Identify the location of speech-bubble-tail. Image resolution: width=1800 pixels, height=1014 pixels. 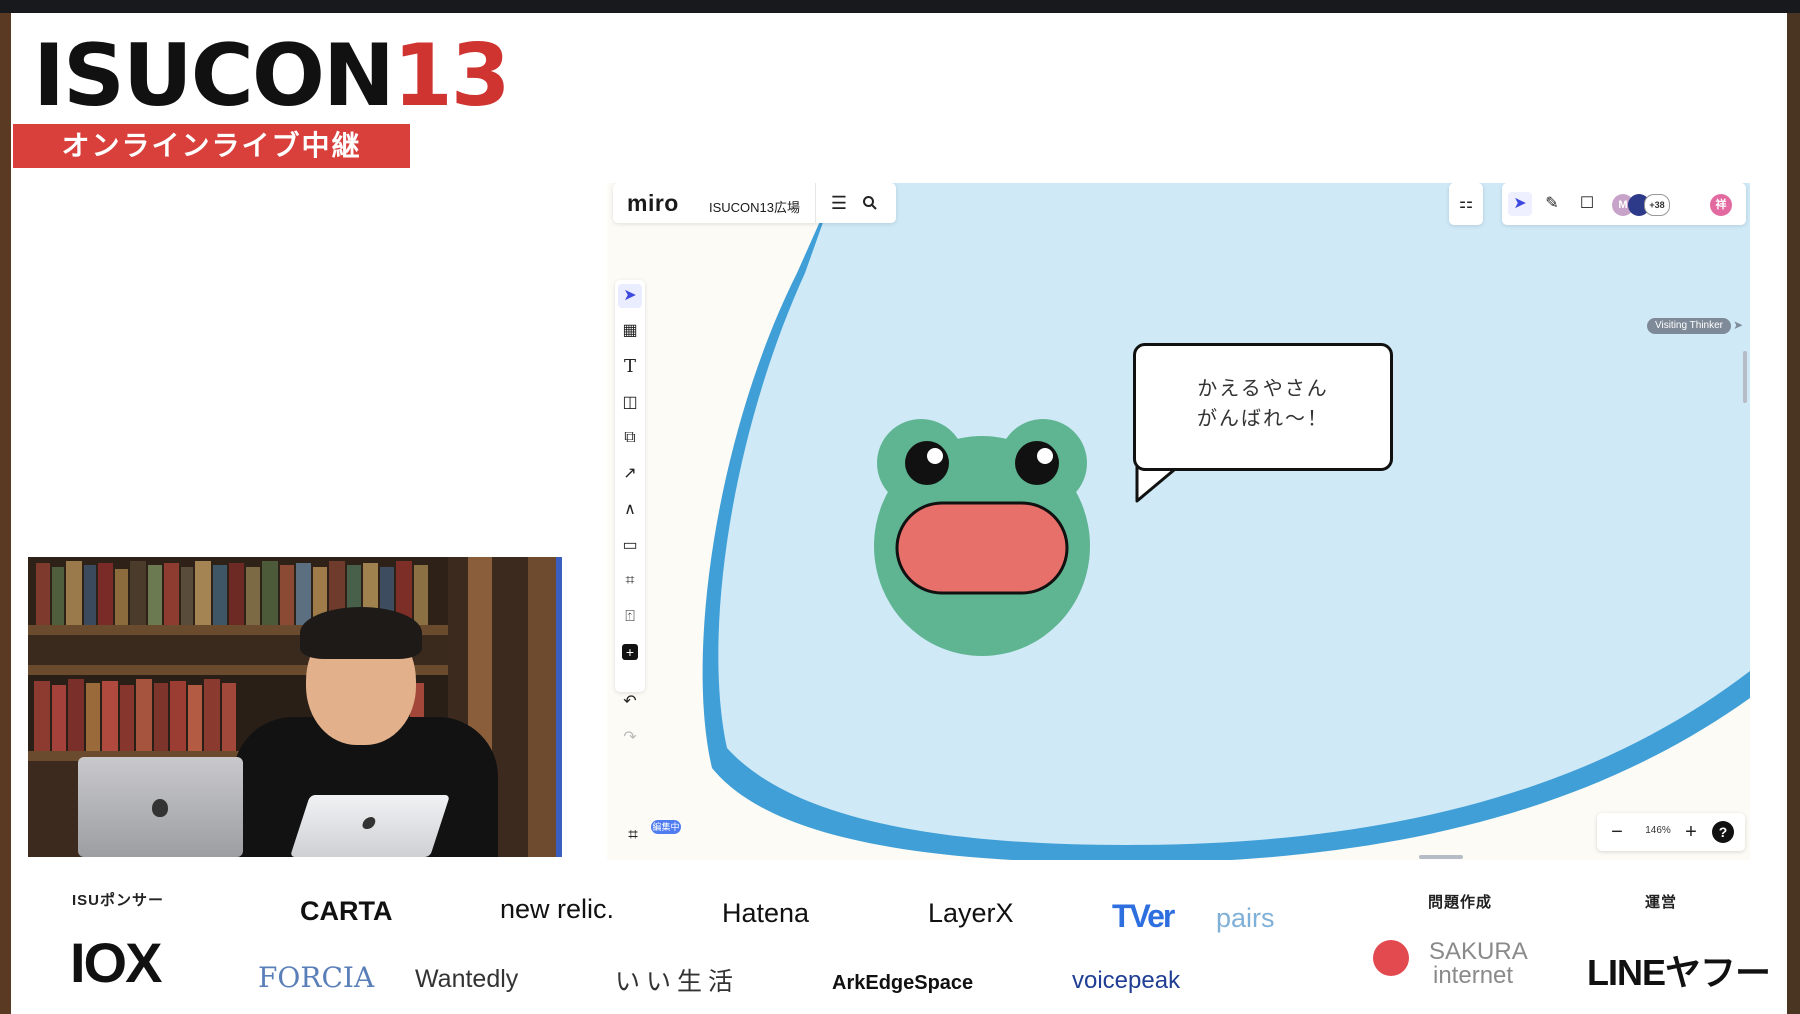
(1158, 484).